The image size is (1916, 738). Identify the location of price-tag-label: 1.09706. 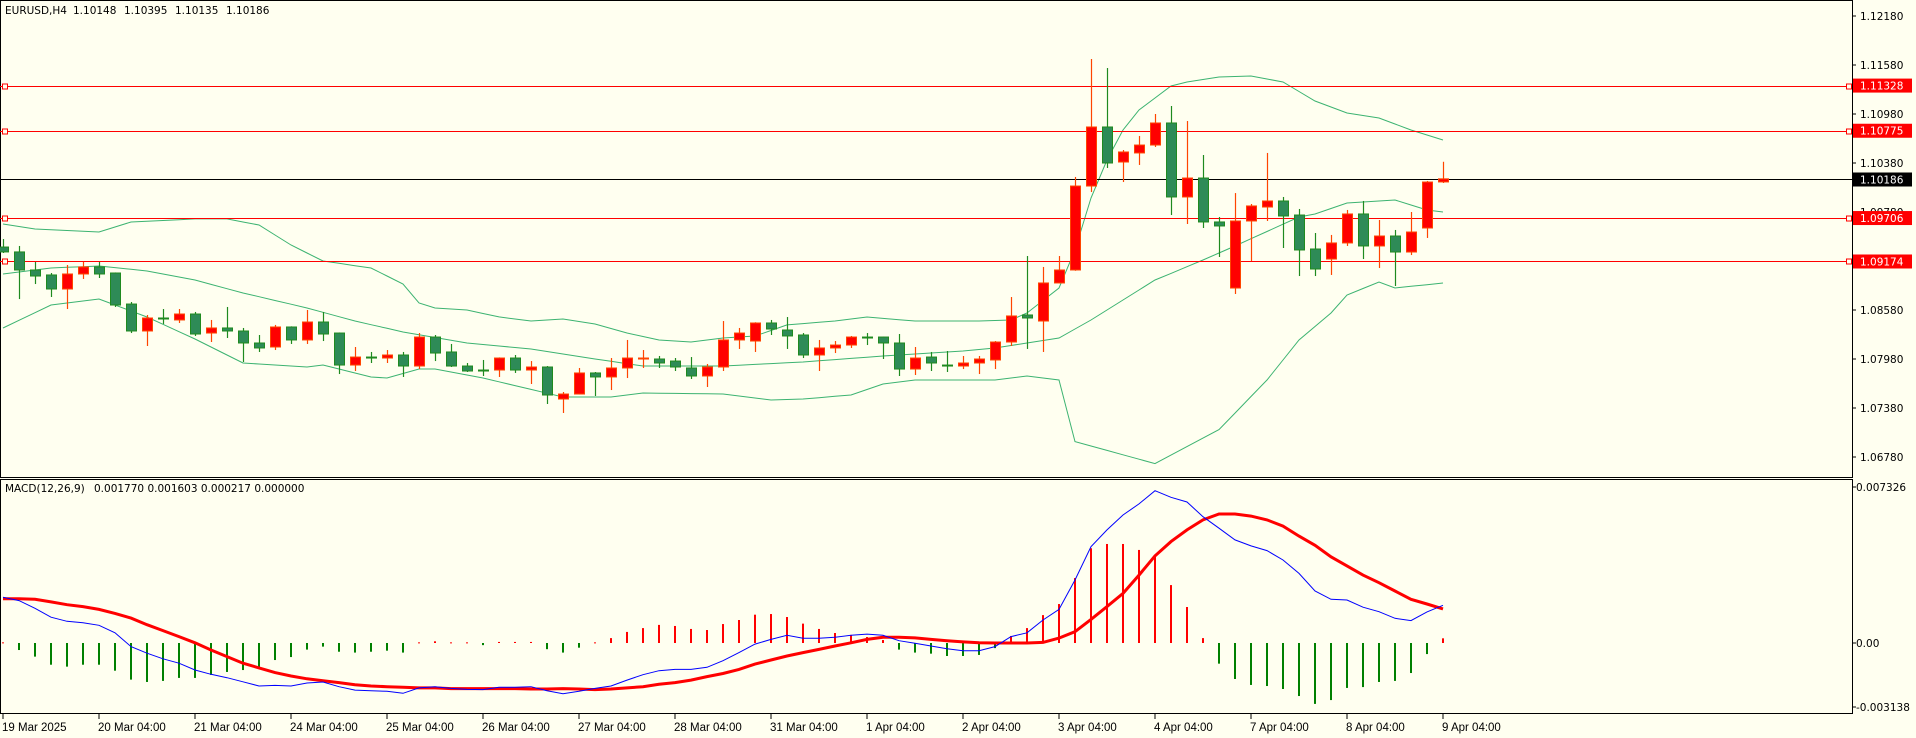
(1882, 219).